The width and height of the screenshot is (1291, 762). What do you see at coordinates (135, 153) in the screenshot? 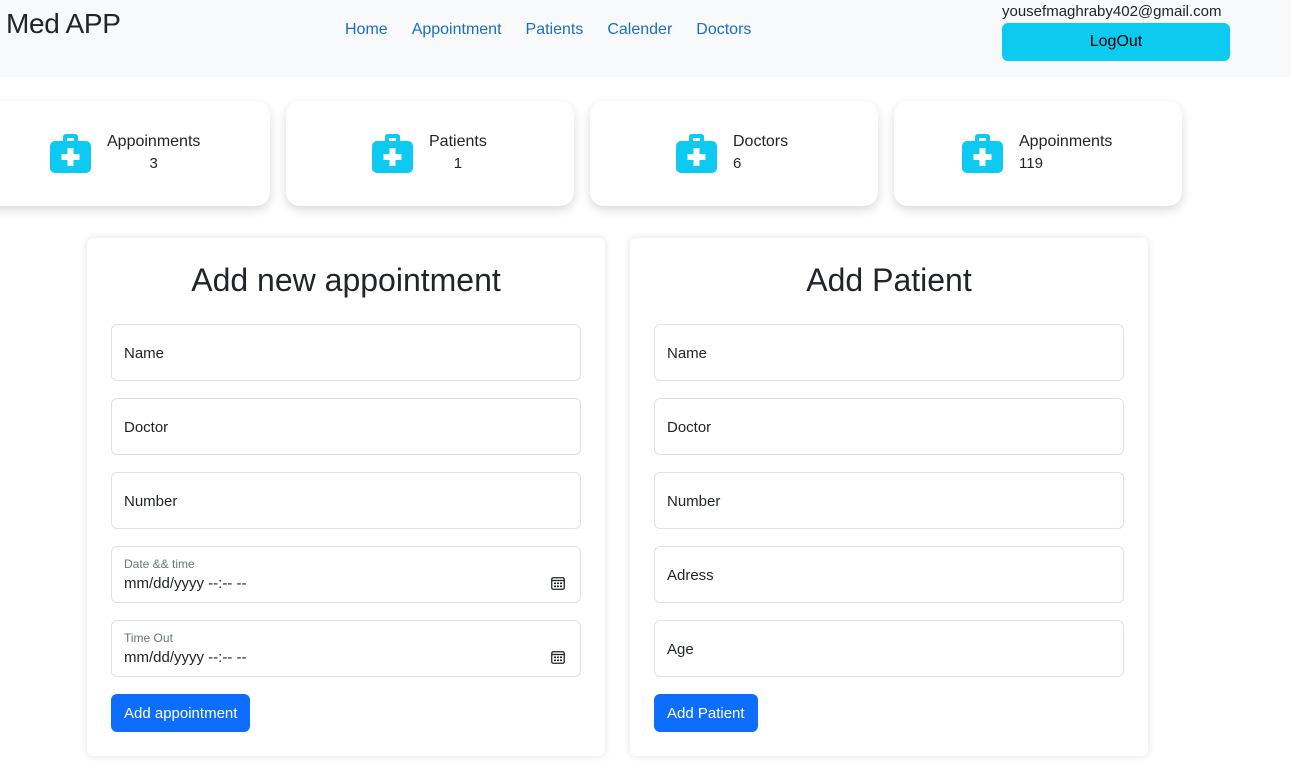
I see `stat-card-appointments: Appoinments 3` at bounding box center [135, 153].